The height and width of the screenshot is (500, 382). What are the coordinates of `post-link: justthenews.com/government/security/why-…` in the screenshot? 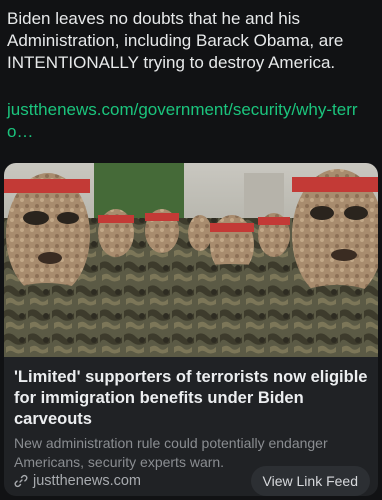 It's located at (192, 121).